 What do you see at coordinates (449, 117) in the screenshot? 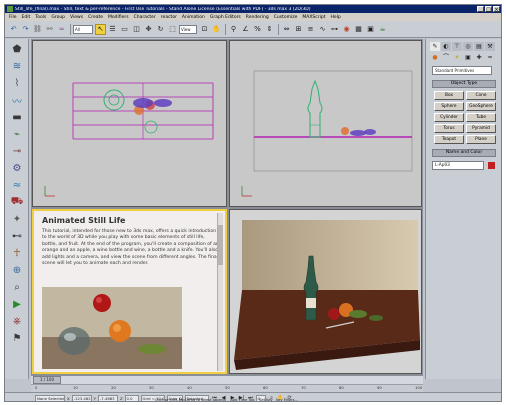
I see `cylinder-button: Cylinder` at bounding box center [449, 117].